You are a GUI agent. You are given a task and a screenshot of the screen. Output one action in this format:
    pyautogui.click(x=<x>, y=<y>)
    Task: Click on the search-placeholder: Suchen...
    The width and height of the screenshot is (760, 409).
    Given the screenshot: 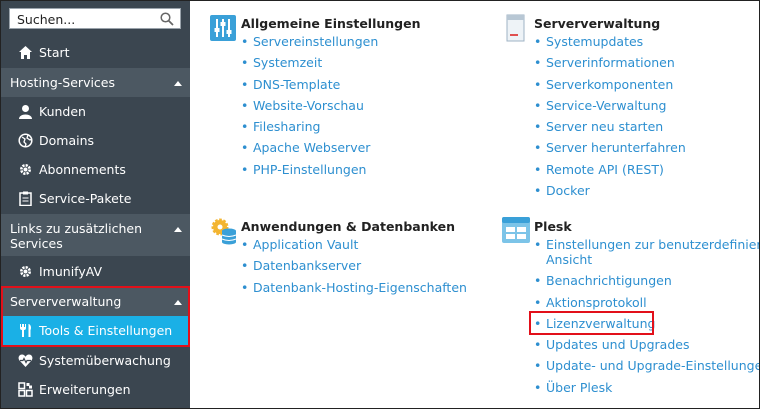 What is the action you would take?
    pyautogui.click(x=46, y=19)
    